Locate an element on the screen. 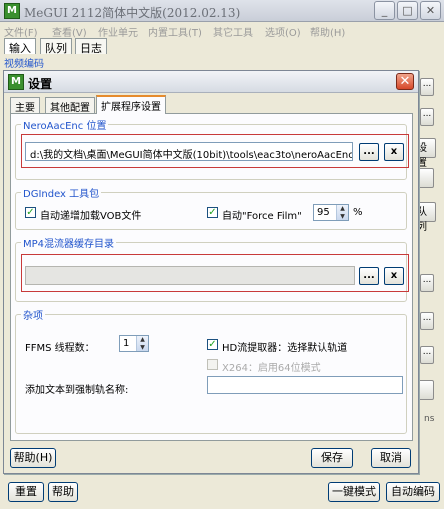 The height and width of the screenshot is (509, 444). main-titlebar: M MeGUI 2112简体中文版(2012.02.13) _ □ ✕ is located at coordinates (222, 11).